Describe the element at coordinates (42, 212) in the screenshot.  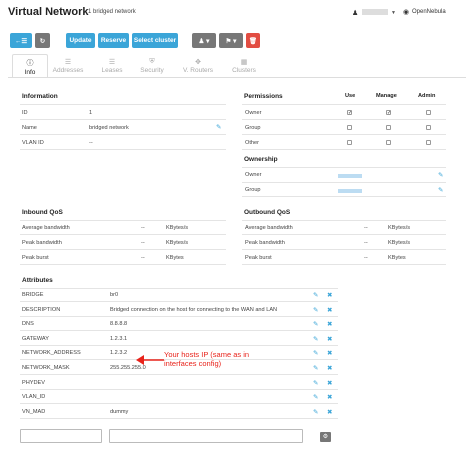
I see `inbound-qos-heading: Inbound QoS` at that location.